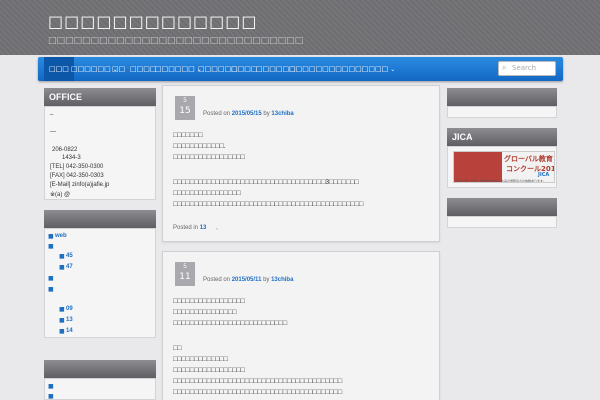  What do you see at coordinates (69, 331) in the screenshot?
I see `list-item-14: 14` at bounding box center [69, 331].